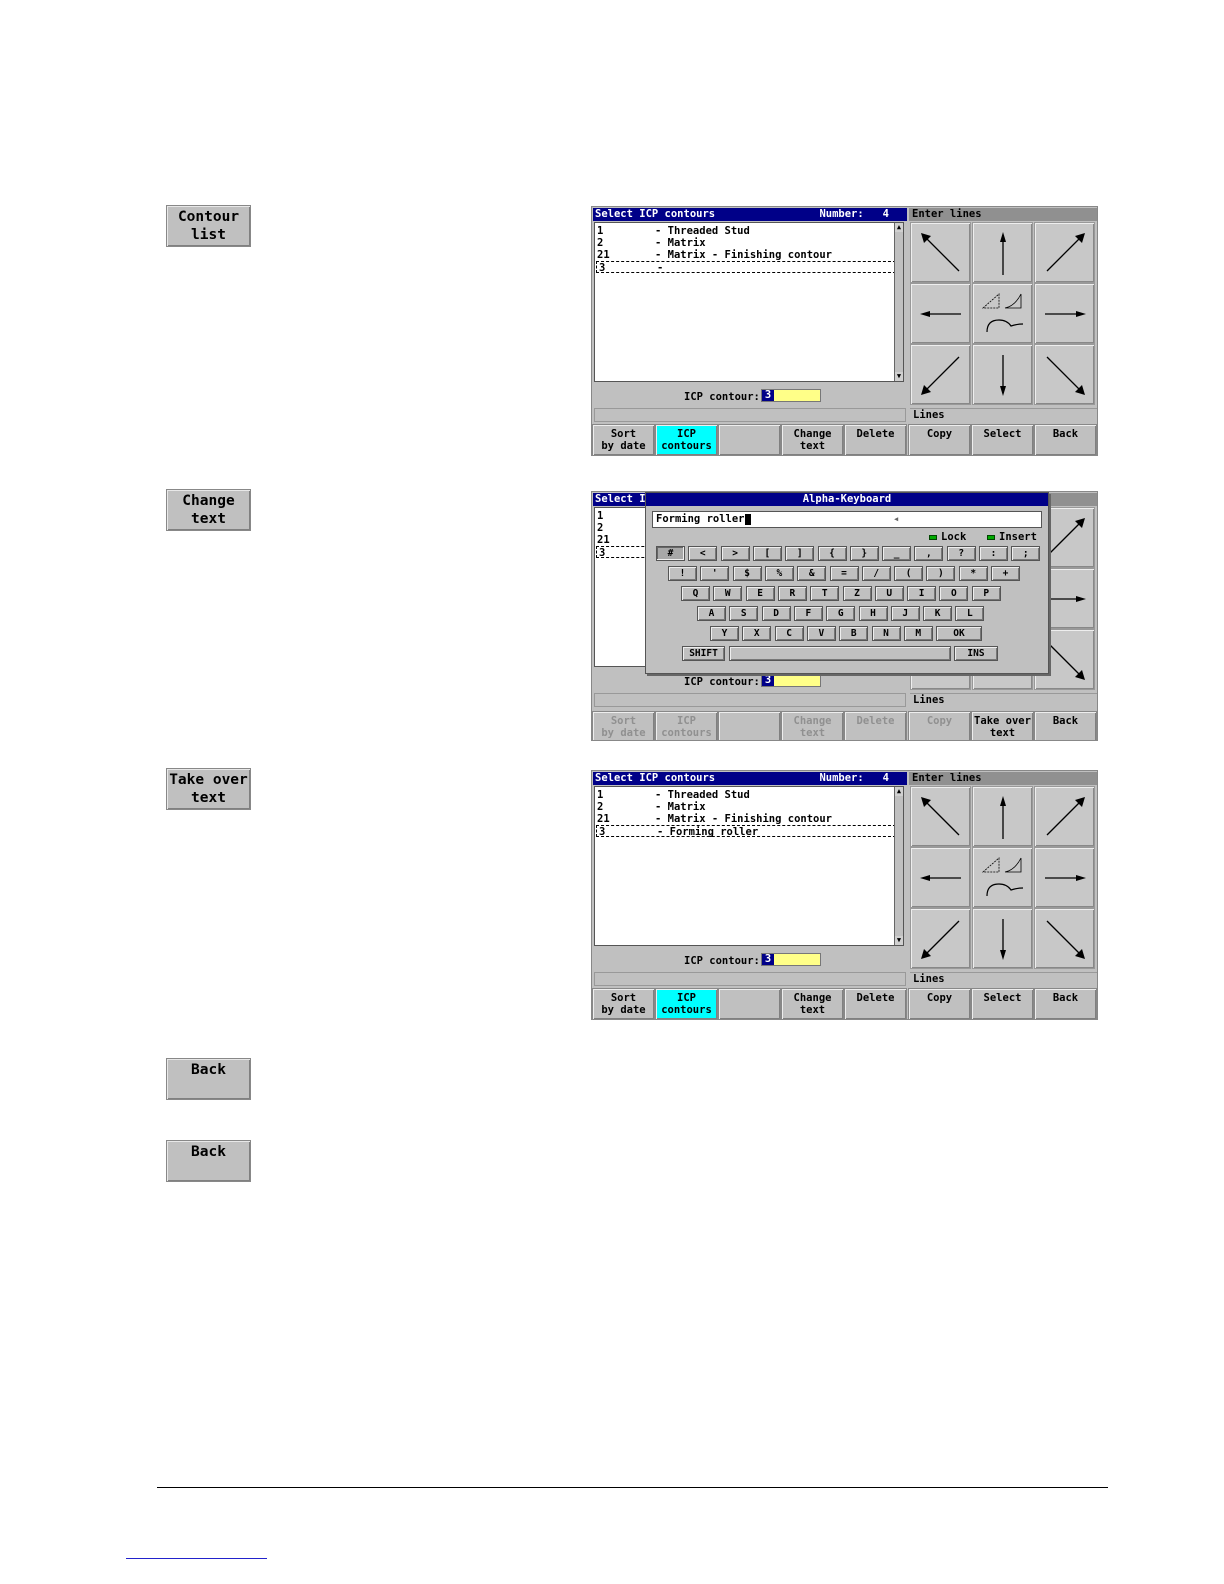  I want to click on keyboard-key: {, so click(832, 553).